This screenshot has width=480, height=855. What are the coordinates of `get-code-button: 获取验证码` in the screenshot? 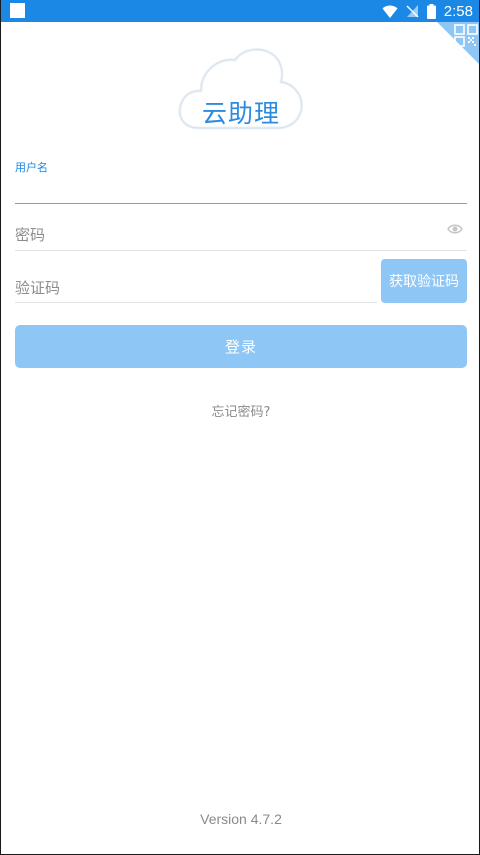 It's located at (424, 281).